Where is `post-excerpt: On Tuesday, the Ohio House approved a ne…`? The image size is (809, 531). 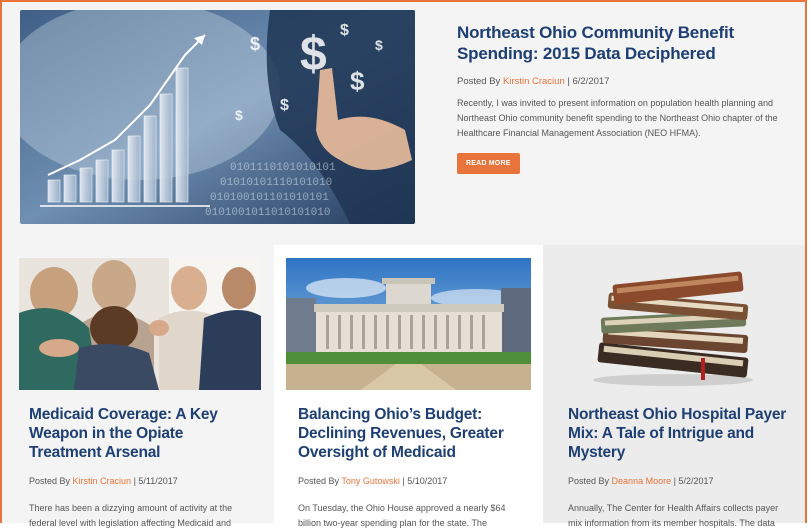 post-excerpt: On Tuesday, the Ohio House approved a ne… is located at coordinates (402, 515).